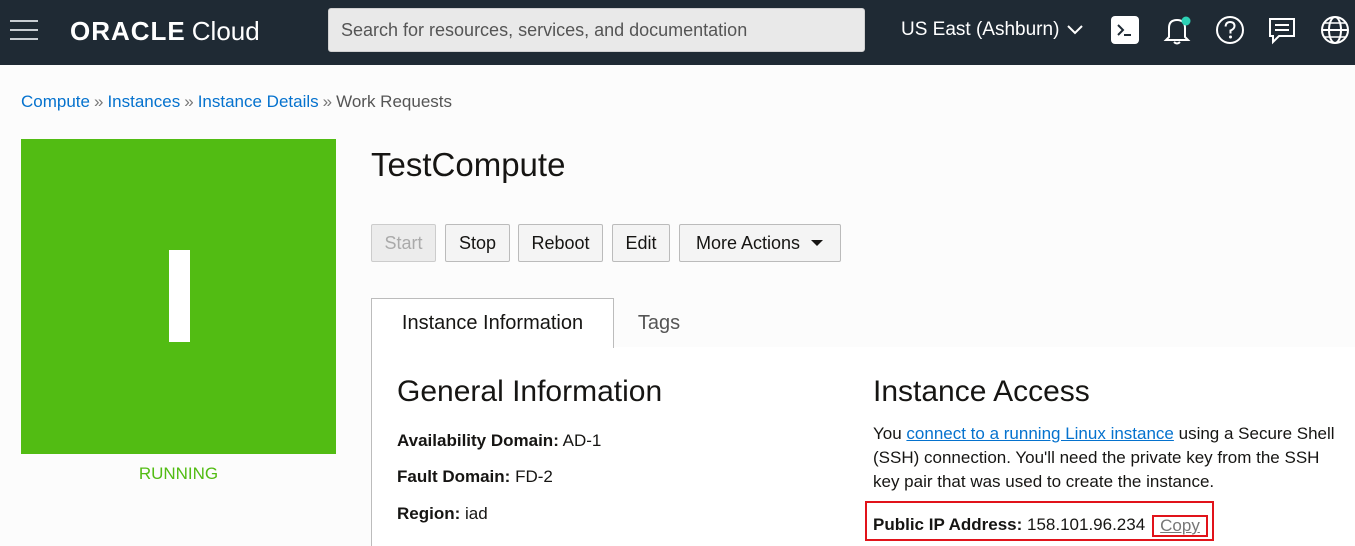 The image size is (1355, 546). What do you see at coordinates (1230, 30) in the screenshot?
I see `help-icon` at bounding box center [1230, 30].